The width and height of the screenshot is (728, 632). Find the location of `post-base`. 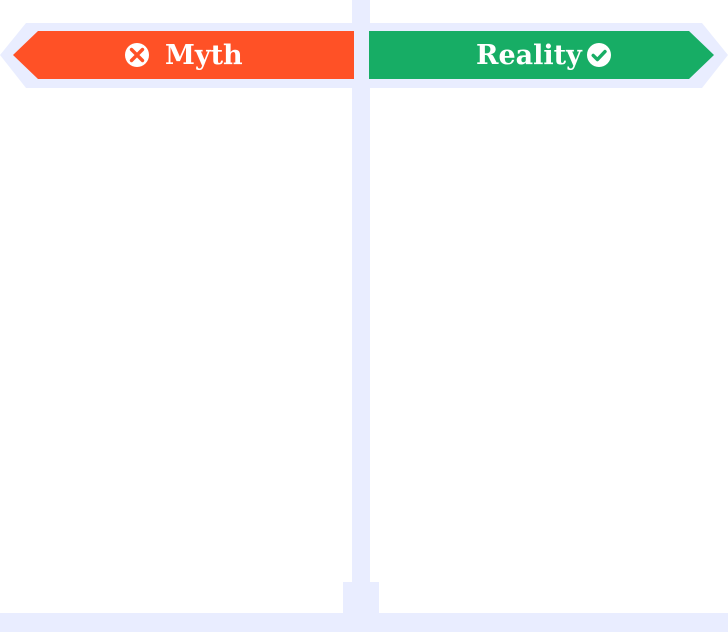

post-base is located at coordinates (361, 598).